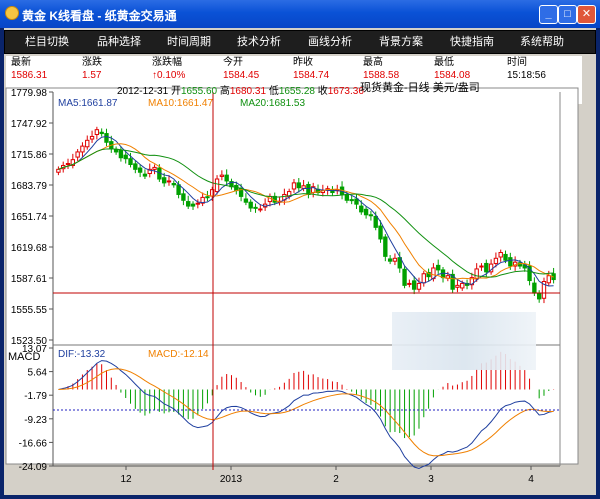 The width and height of the screenshot is (600, 499). Describe the element at coordinates (35, 396) in the screenshot. I see `macd-tick-label: -1.79` at that location.